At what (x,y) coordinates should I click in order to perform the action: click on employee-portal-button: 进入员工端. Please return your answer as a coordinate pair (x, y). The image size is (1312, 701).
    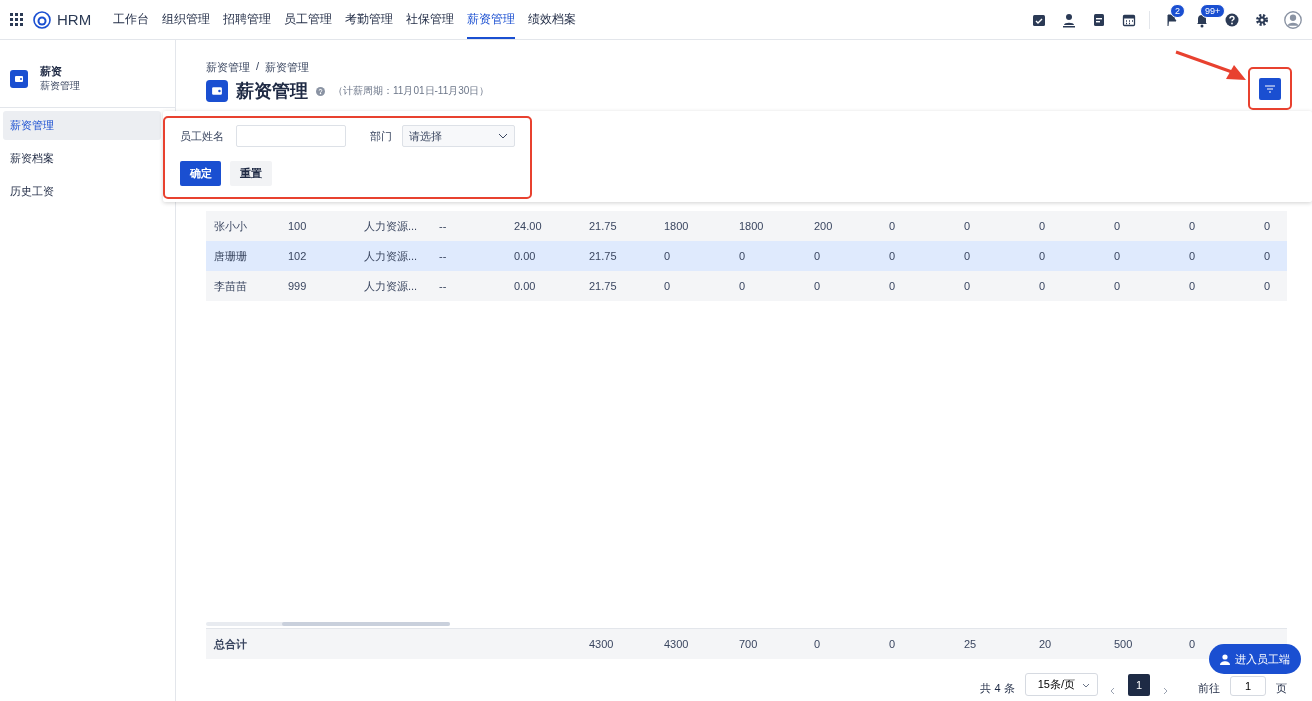
    Looking at the image, I should click on (1255, 659).